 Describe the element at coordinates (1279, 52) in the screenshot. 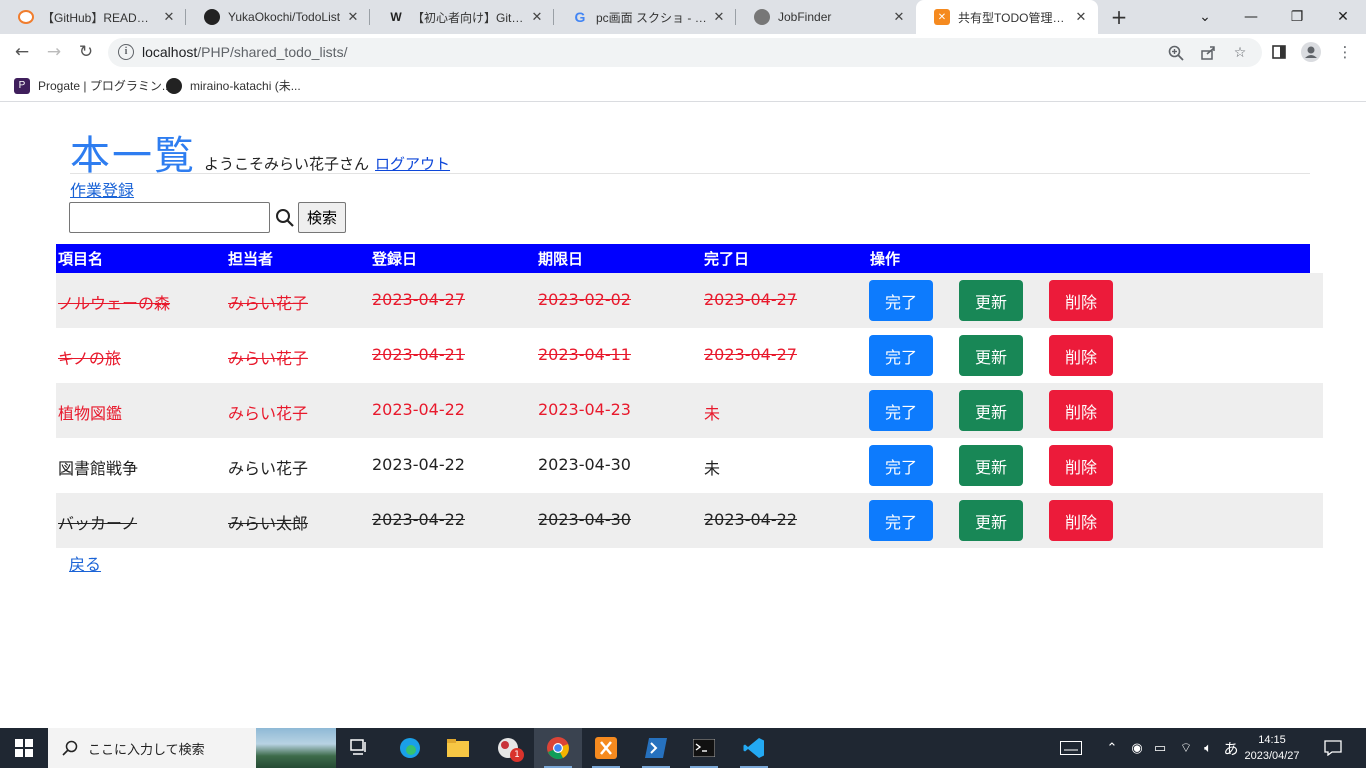

I see `side-panel-icon` at that location.